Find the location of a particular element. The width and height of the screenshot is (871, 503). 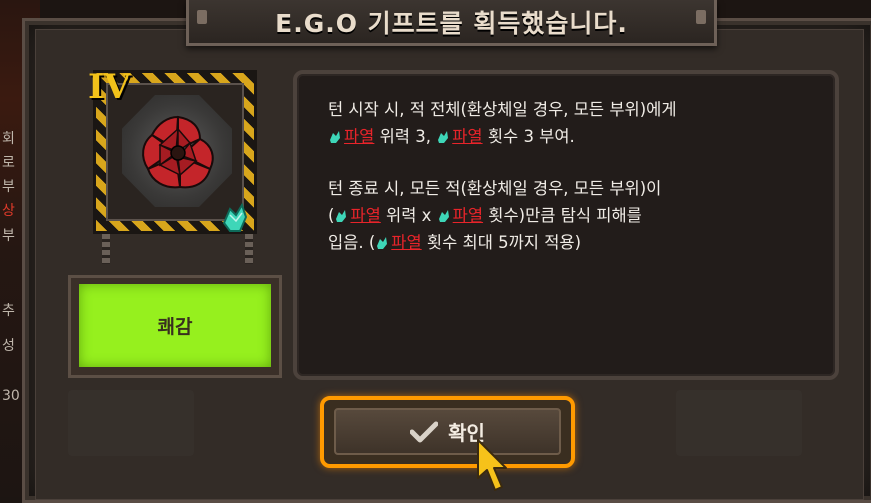

title-plate: E.G.O 기프트를 획득했습니다. is located at coordinates (451, 23).